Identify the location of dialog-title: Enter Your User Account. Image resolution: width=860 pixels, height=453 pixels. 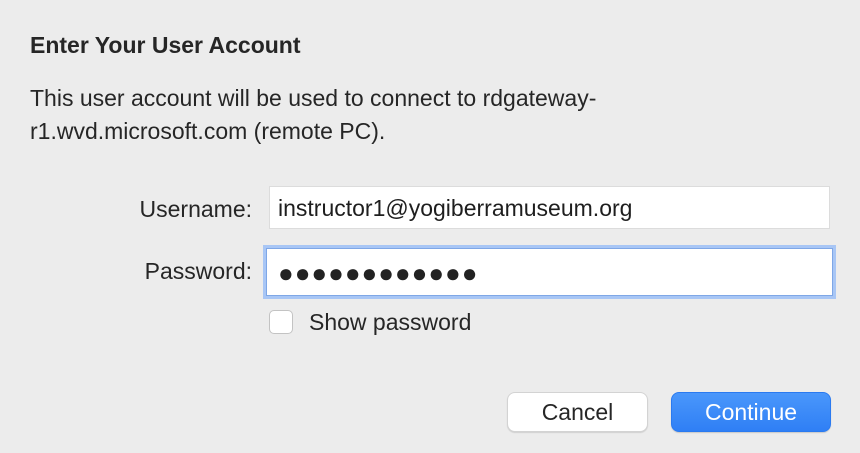
(165, 45).